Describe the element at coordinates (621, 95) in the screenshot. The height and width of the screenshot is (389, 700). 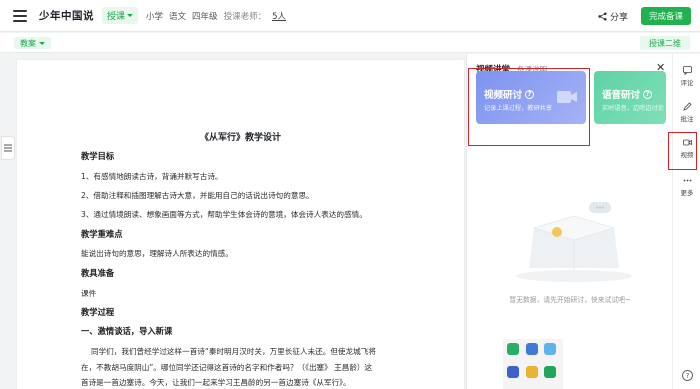
I see `audio-card-title: 语音研讨` at that location.